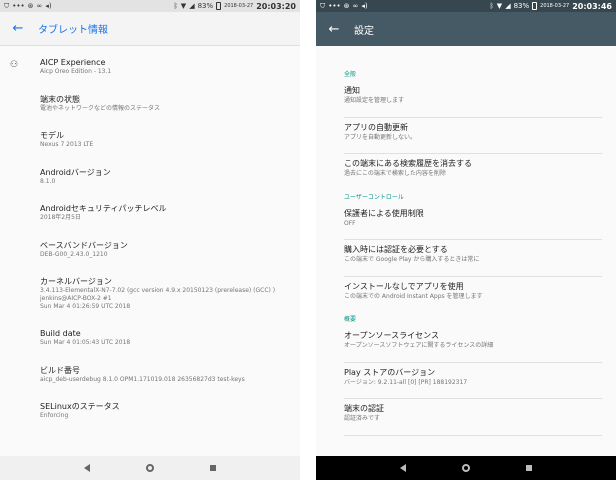 The width and height of the screenshot is (616, 480). I want to click on list-item-build-date: Build date Sun Mar 4 01:05:43 UTC 2018, so click(150, 341).